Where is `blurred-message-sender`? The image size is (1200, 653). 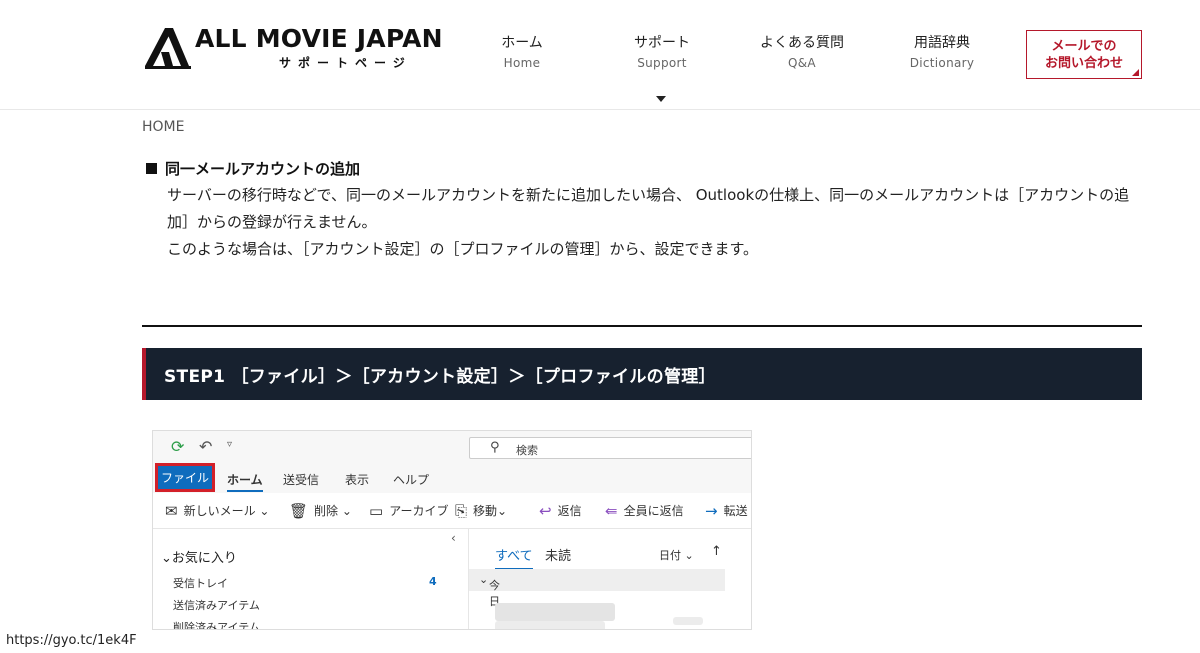 blurred-message-sender is located at coordinates (555, 612).